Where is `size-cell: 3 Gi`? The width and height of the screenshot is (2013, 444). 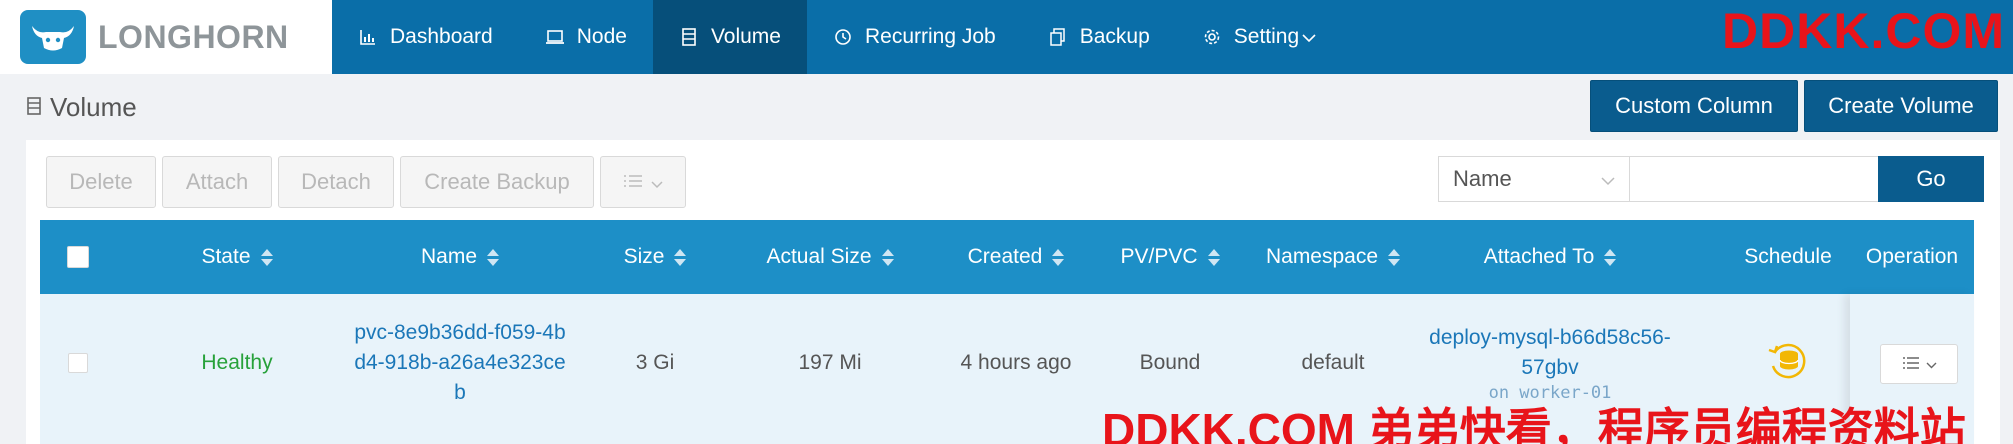 size-cell: 3 Gi is located at coordinates (655, 362).